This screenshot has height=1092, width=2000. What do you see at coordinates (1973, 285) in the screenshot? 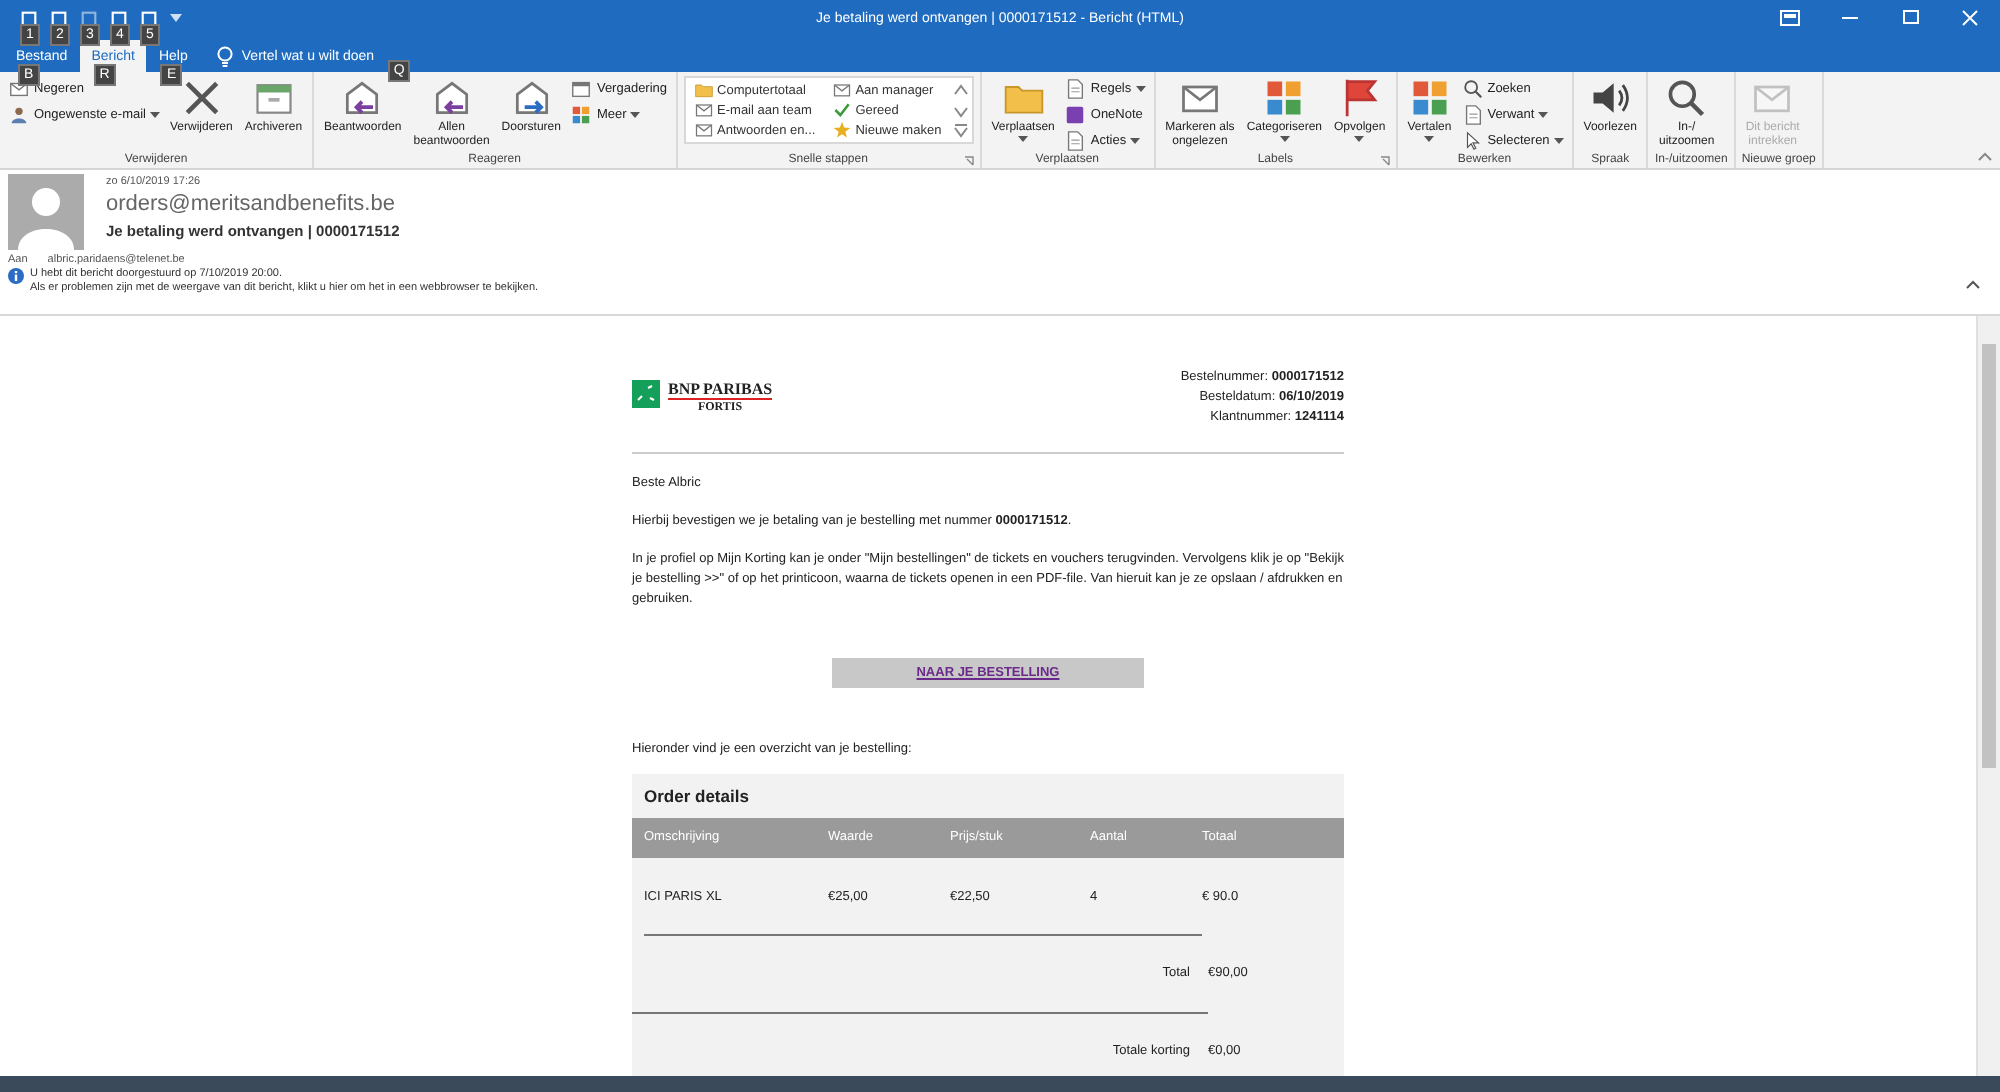
I see `collapse-header-icon` at bounding box center [1973, 285].